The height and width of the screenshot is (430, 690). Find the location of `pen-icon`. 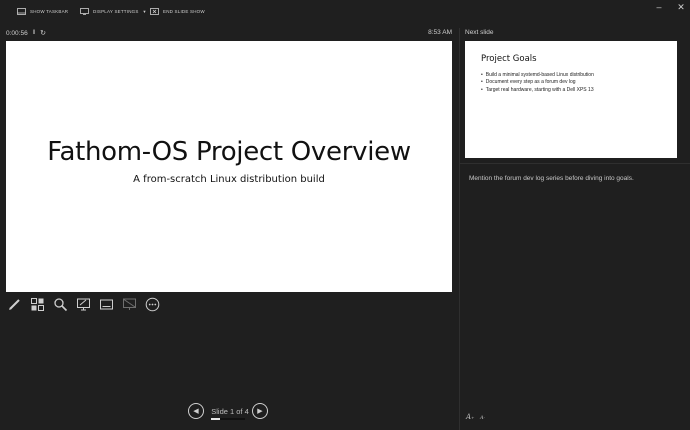

pen-icon is located at coordinates (14, 304).